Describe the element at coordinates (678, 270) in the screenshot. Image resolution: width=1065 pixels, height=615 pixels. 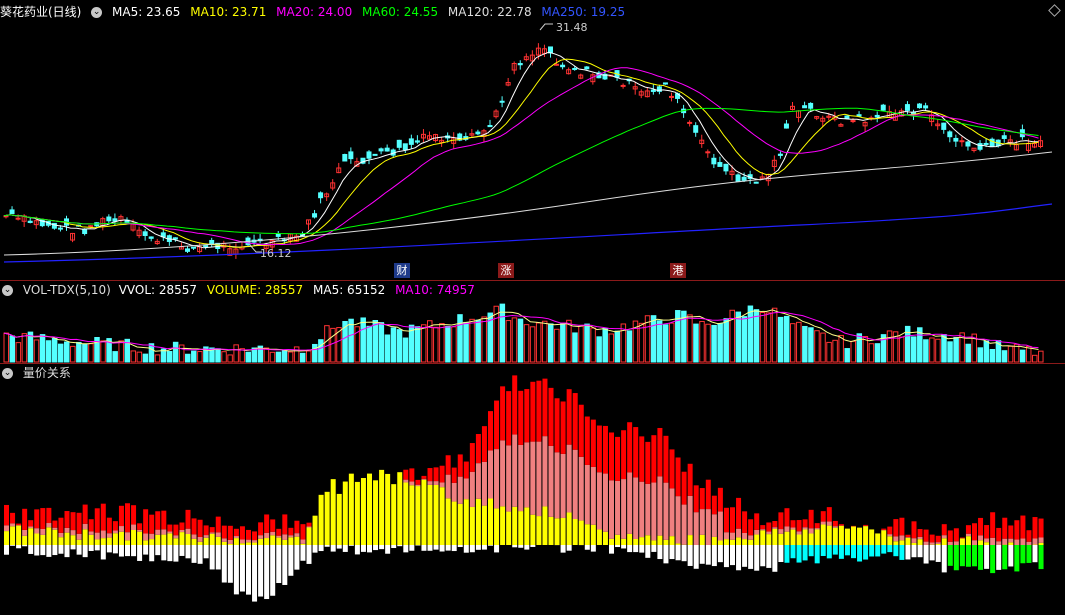
I see `marker-hk-connect: 港` at that location.